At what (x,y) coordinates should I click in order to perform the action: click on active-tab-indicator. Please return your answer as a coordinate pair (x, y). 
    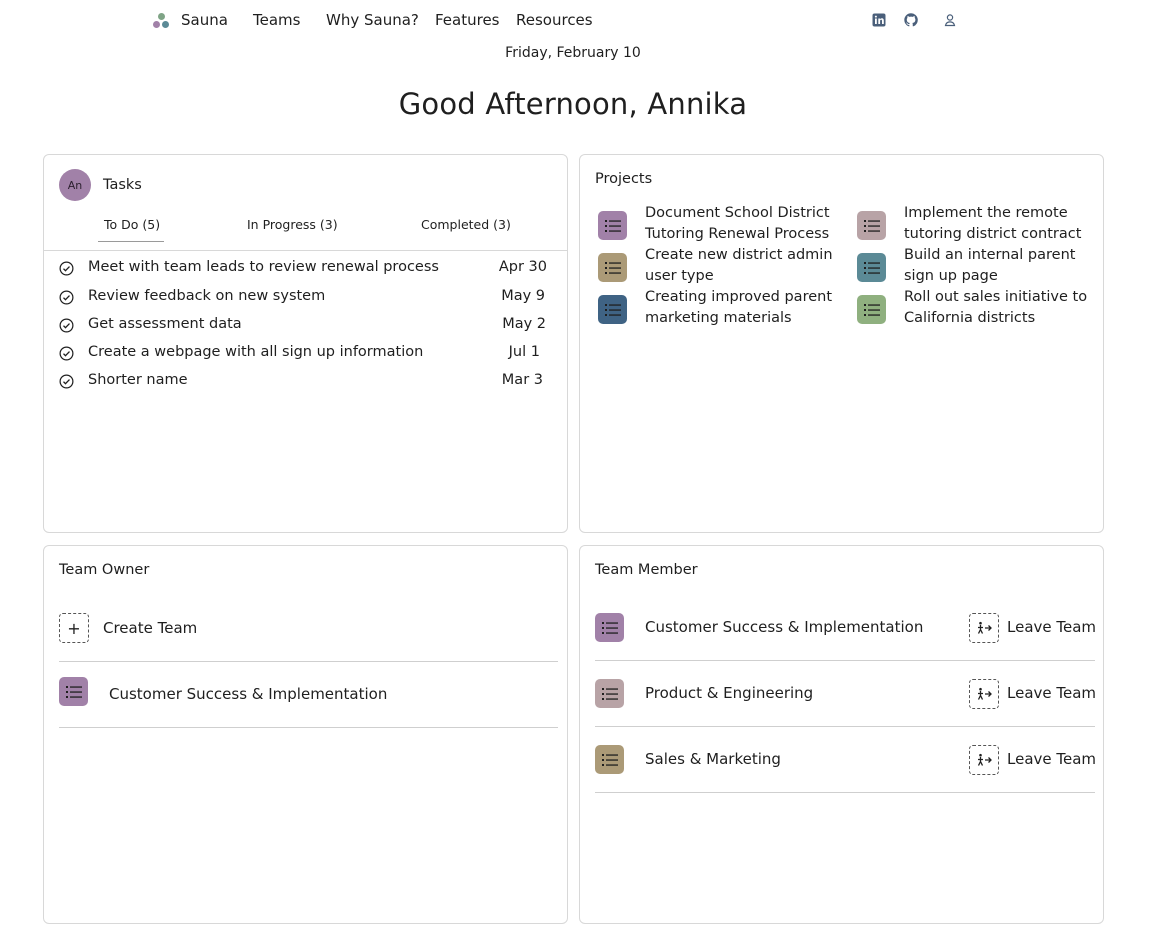
    Looking at the image, I should click on (131, 241).